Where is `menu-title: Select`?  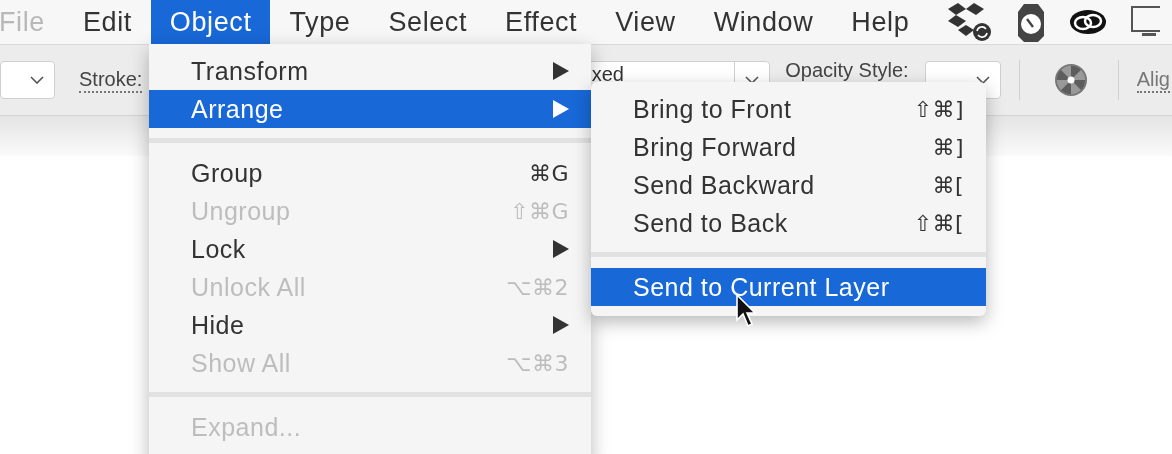
menu-title: Select is located at coordinates (428, 22).